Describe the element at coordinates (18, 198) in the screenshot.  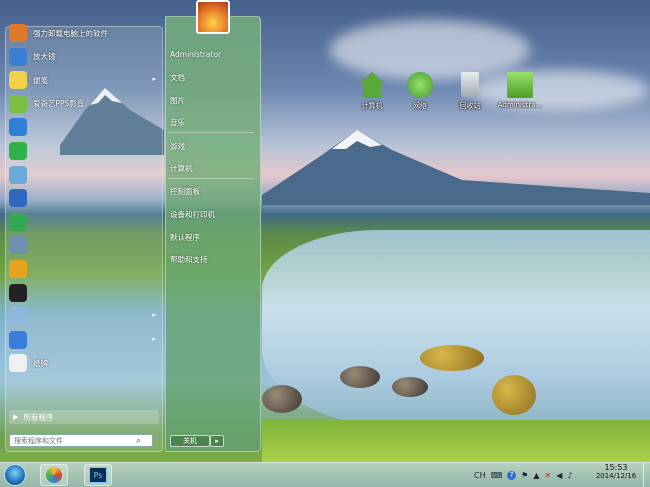
I see `sogou-icon` at that location.